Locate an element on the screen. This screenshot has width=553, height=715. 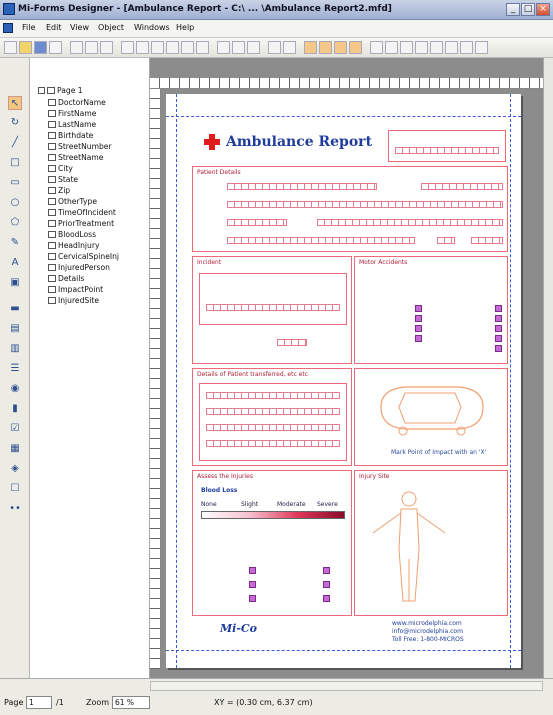
textbox-tool-icon: ▤ is located at coordinates (15, 329).